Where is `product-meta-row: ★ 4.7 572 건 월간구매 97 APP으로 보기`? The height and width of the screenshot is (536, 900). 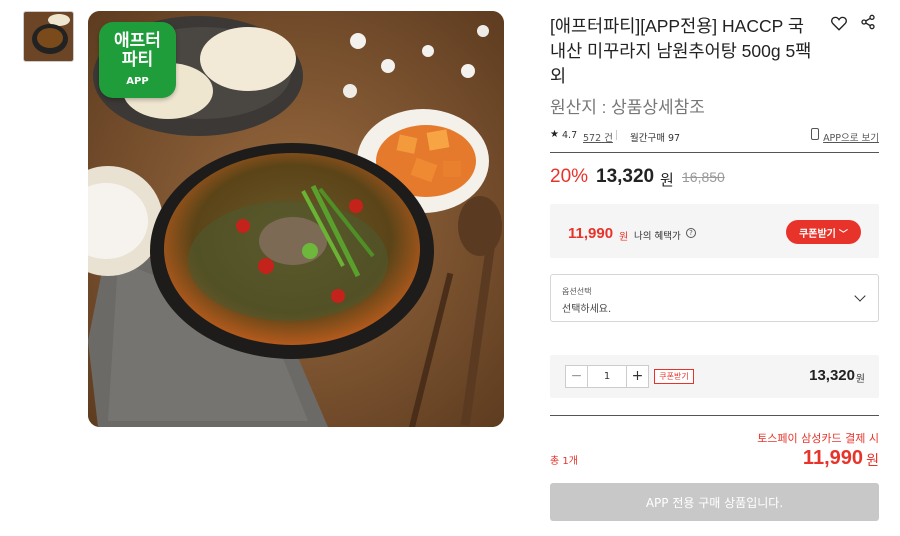
product-meta-row: ★ 4.7 572 건 월간구매 97 APP으로 보기 is located at coordinates (714, 136).